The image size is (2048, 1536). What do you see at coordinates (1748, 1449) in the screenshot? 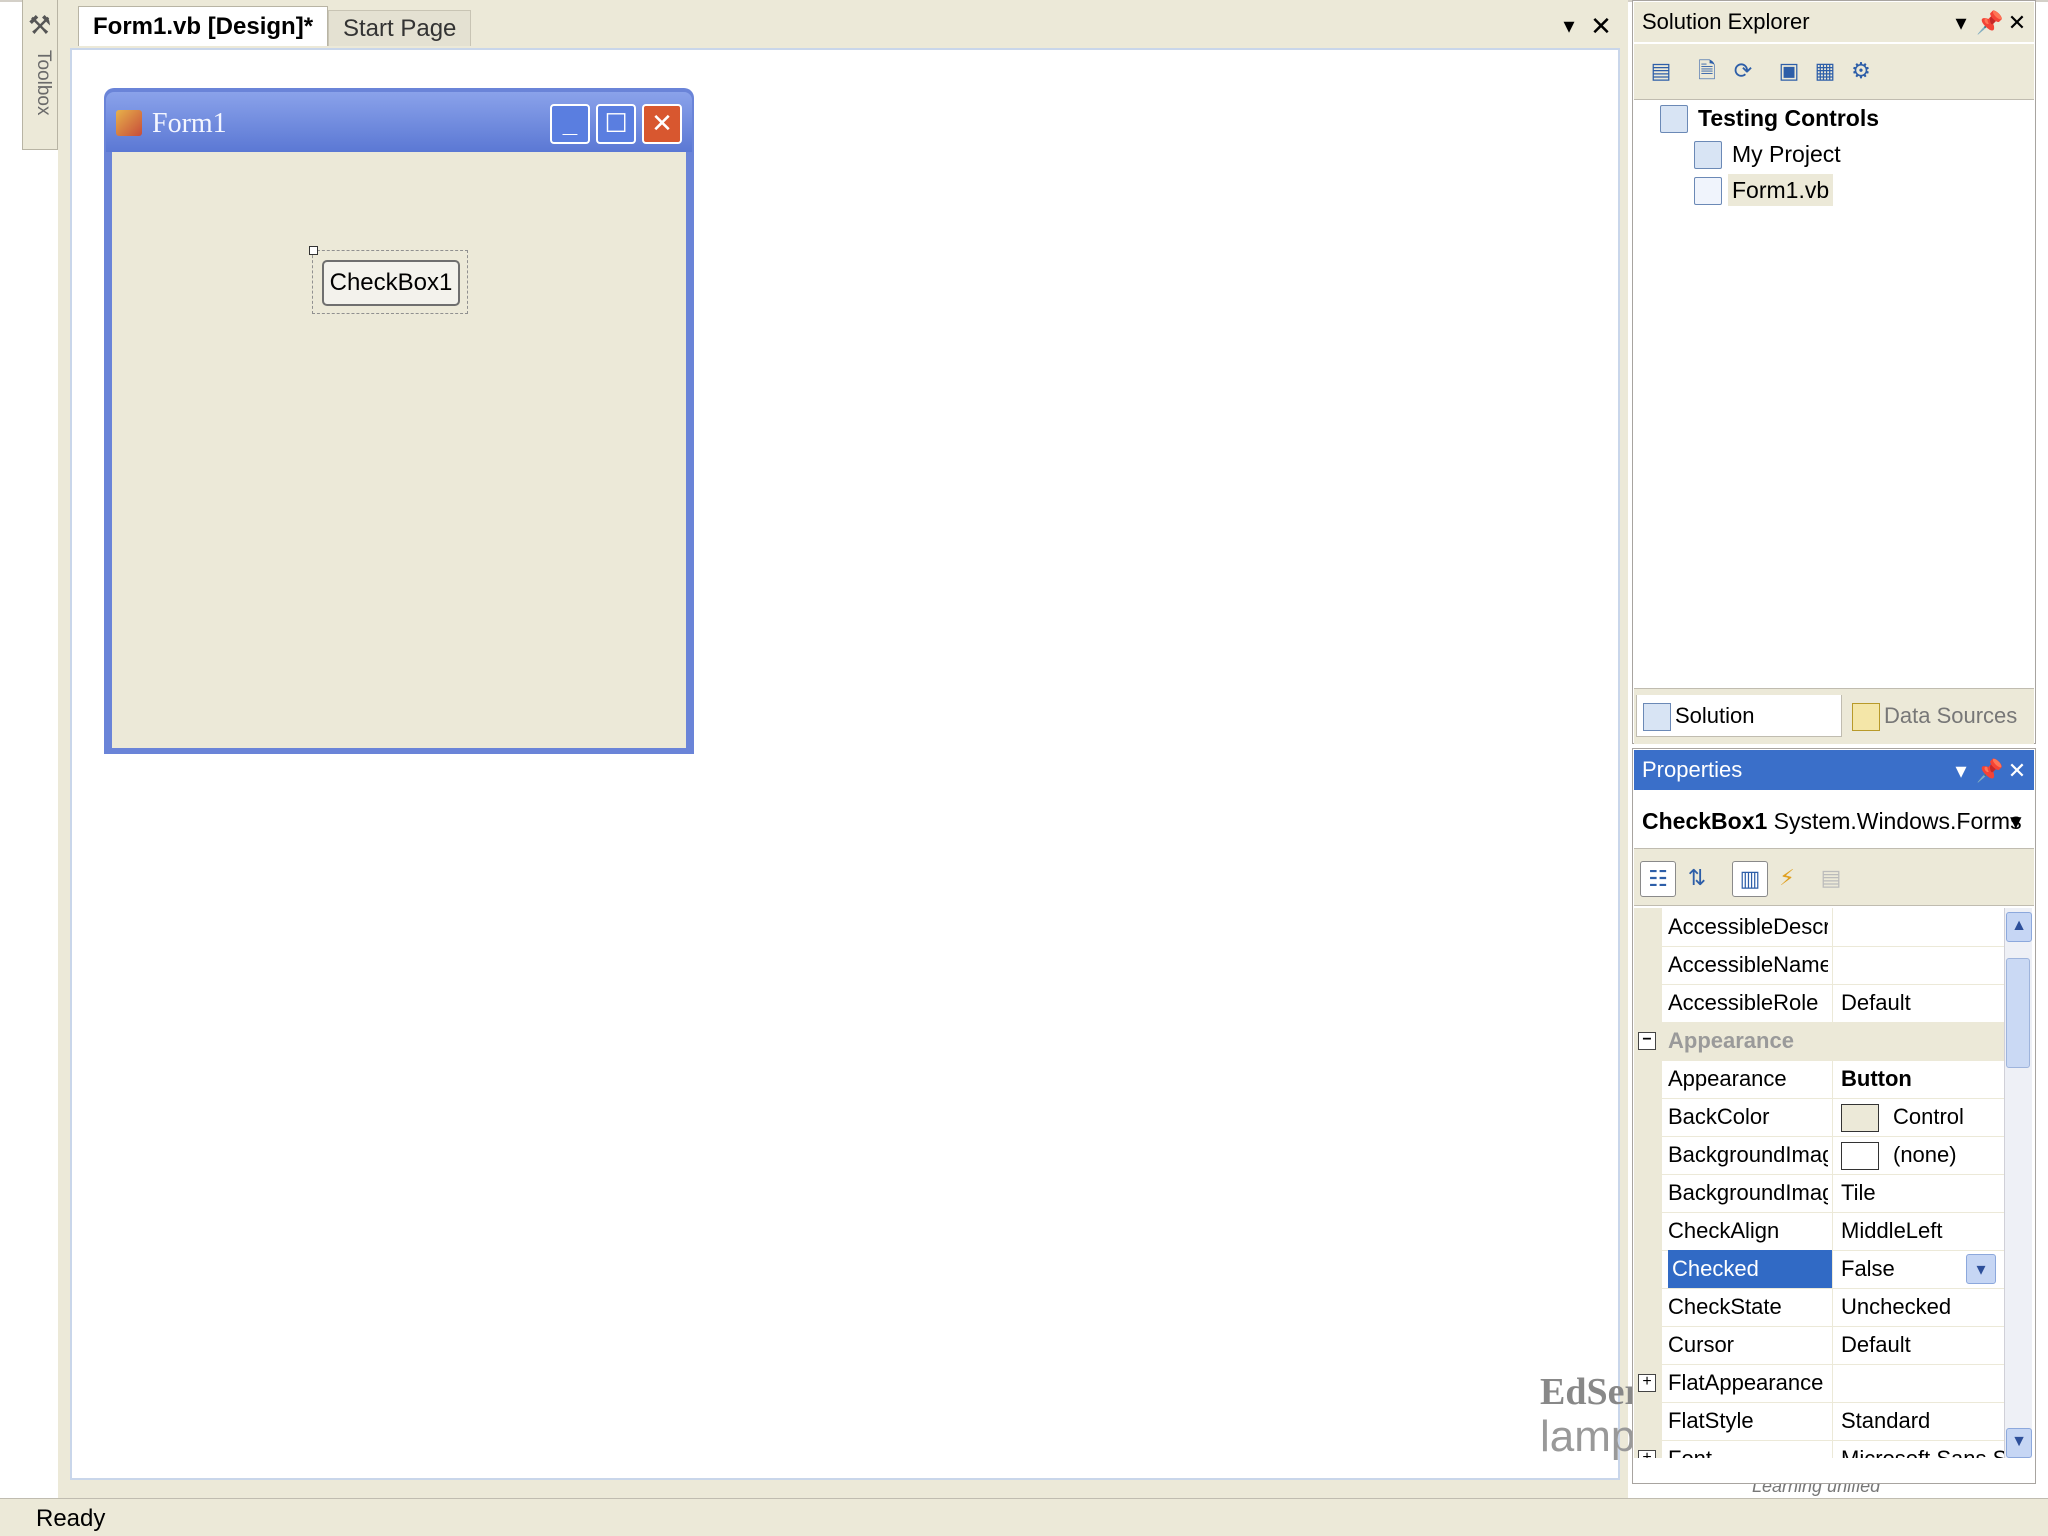
I see `property-name: Font` at bounding box center [1748, 1449].